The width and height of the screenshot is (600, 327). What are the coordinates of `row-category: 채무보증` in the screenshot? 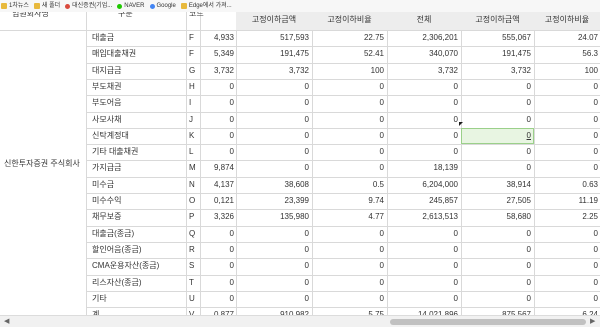 It's located at (106, 217).